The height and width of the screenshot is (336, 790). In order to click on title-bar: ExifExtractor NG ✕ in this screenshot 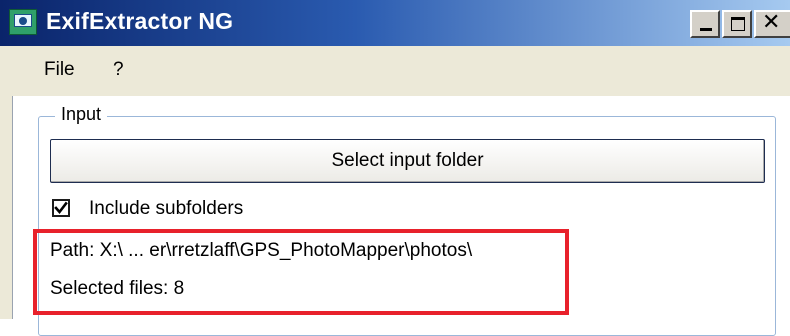, I will do `click(395, 23)`.